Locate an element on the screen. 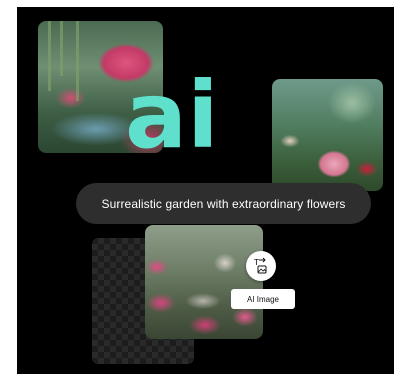 The width and height of the screenshot is (404, 381). garden-image-mountain is located at coordinates (327, 135).